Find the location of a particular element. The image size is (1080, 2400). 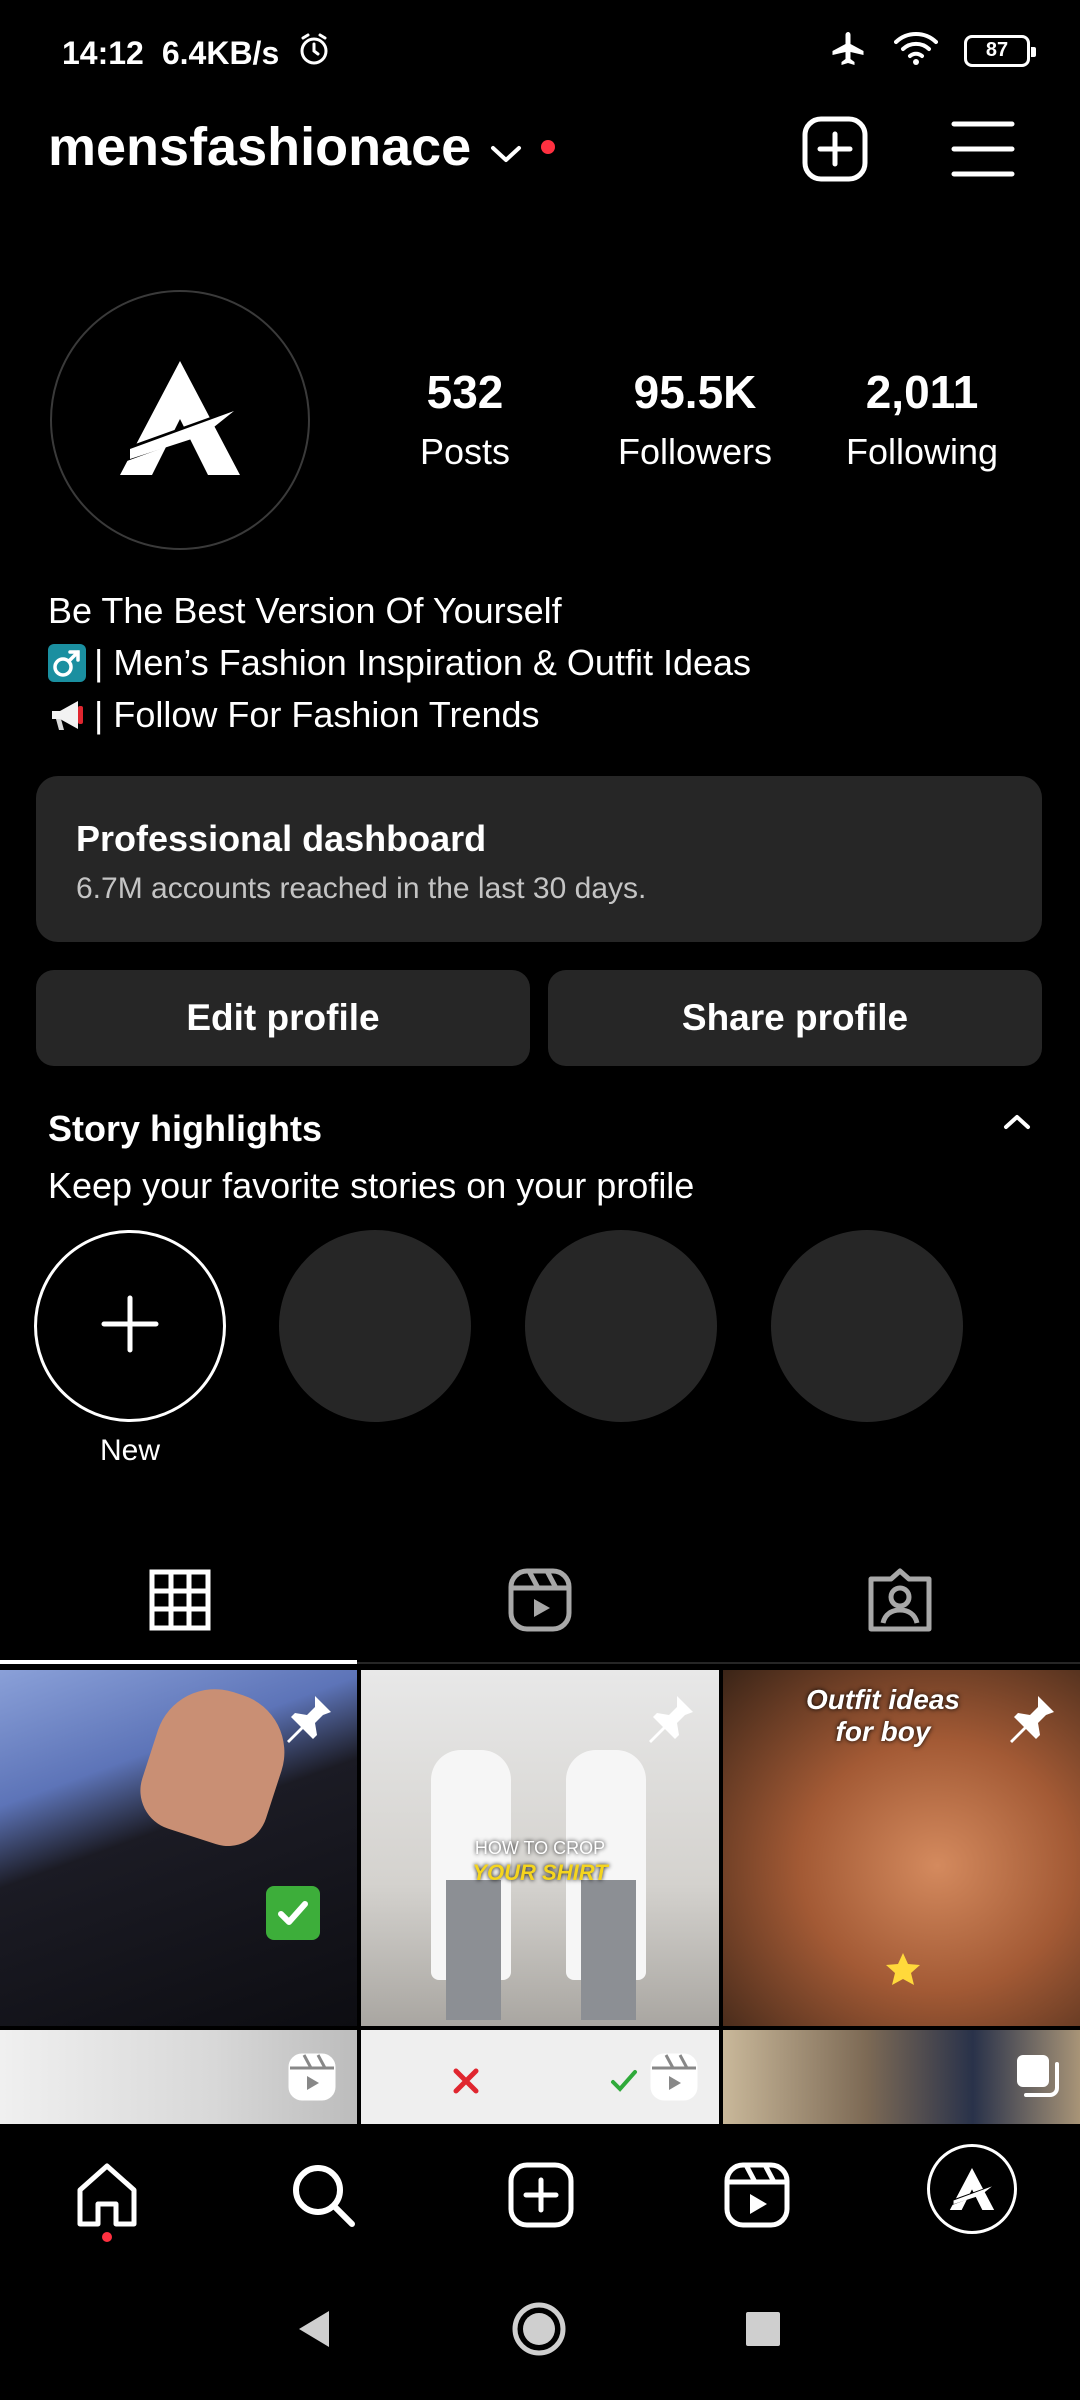

battery-icon: 87 is located at coordinates (1000, 50).